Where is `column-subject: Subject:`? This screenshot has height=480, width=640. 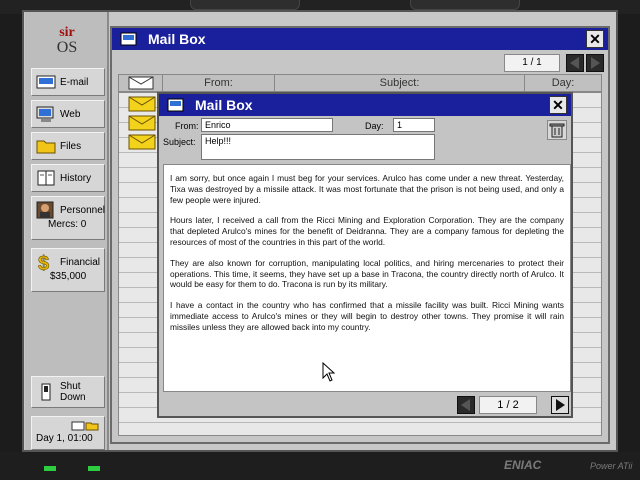
column-subject: Subject: is located at coordinates (400, 83).